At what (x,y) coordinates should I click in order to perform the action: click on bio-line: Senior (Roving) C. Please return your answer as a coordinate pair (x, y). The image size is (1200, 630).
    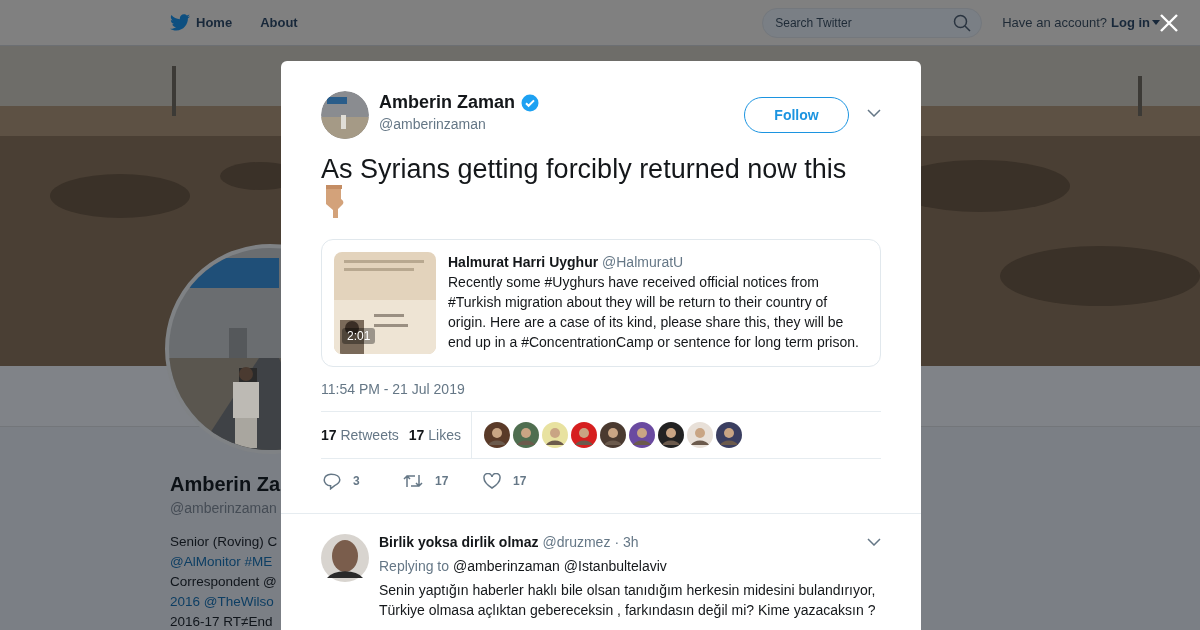
    Looking at the image, I should click on (224, 542).